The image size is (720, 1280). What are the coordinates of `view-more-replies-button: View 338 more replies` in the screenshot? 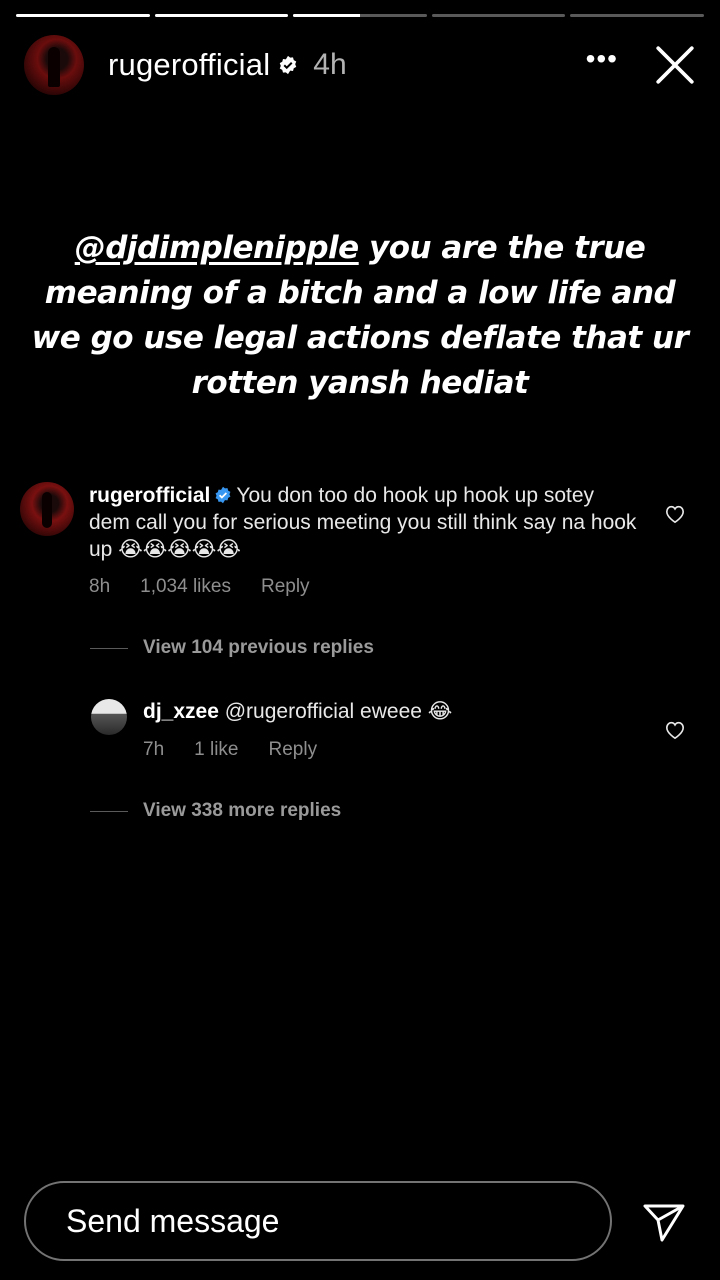 It's located at (215, 811).